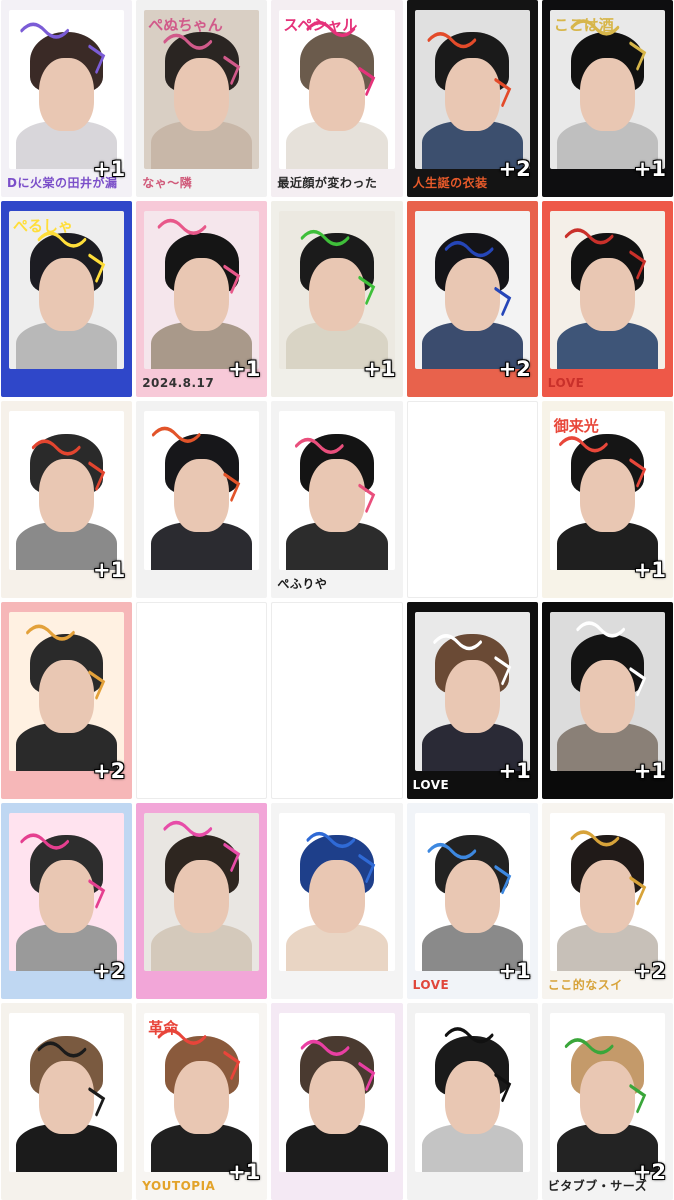 This screenshot has width=674, height=1200. What do you see at coordinates (185, 25) in the screenshot?
I see `sticker-label: ぺぬちゃん` at bounding box center [185, 25].